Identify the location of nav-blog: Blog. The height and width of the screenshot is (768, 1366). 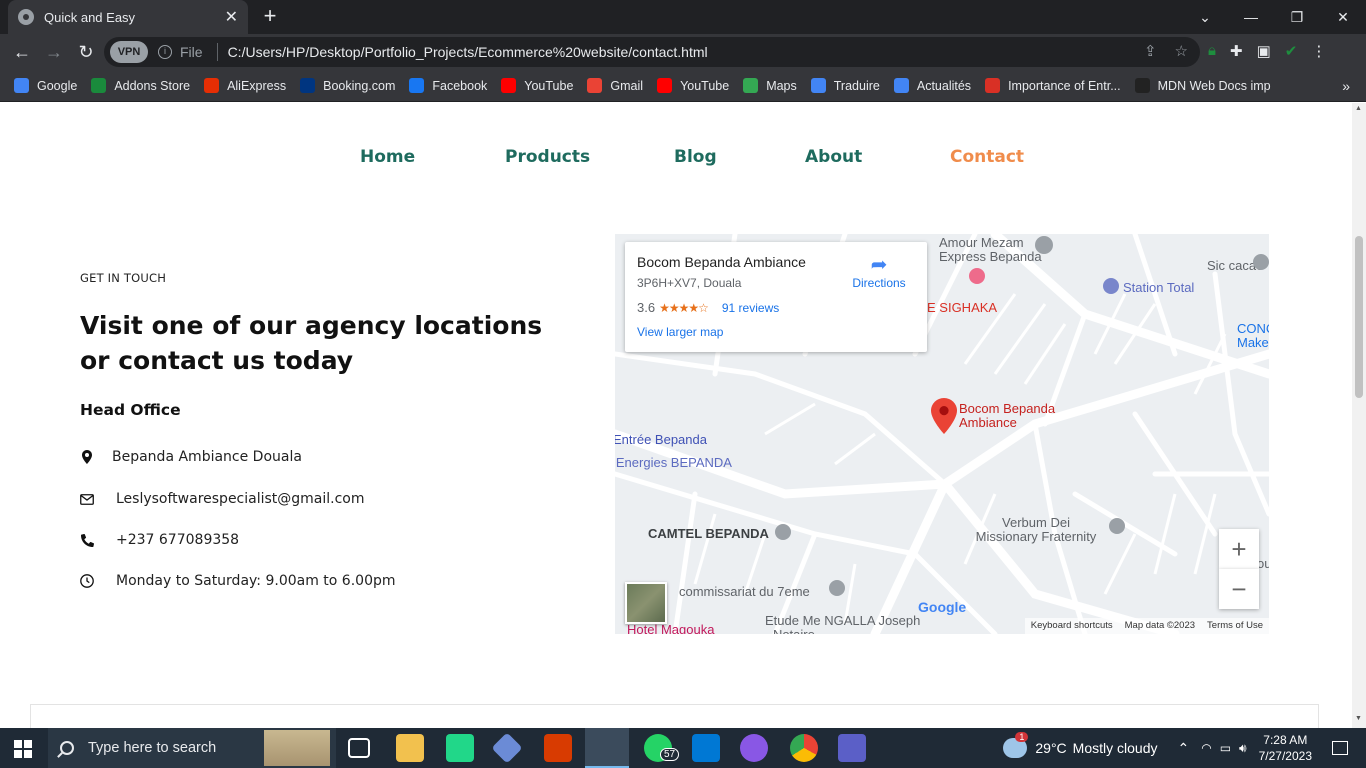
(695, 157).